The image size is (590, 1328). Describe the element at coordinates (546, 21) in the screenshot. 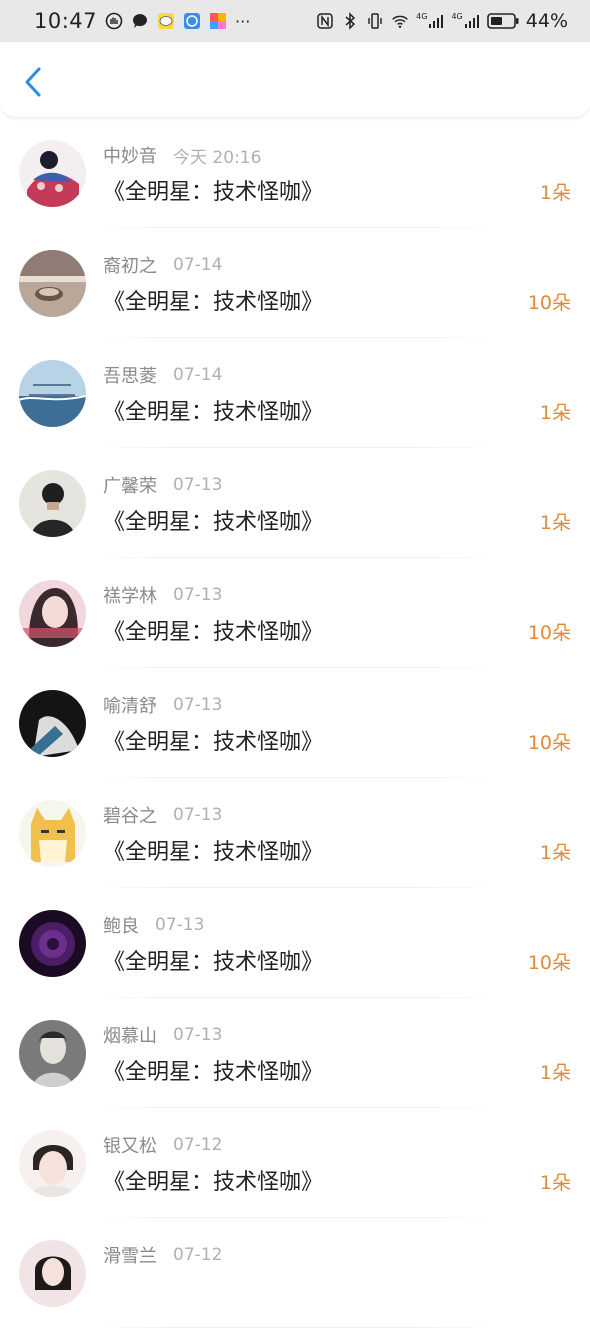

I see `battery-percentage: 44%` at that location.